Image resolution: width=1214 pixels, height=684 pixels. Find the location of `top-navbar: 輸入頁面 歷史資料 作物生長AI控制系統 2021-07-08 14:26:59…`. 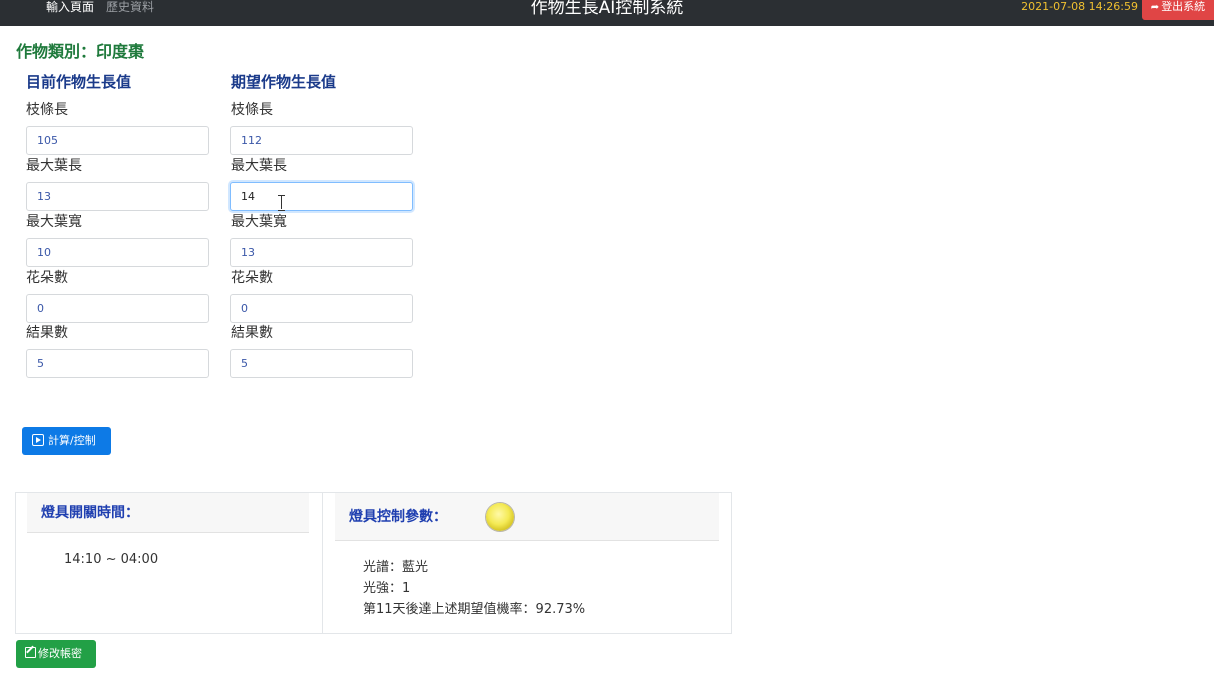

top-navbar: 輸入頁面 歷史資料 作物生長AI控制系統 2021-07-08 14:26:59… is located at coordinates (607, 13).